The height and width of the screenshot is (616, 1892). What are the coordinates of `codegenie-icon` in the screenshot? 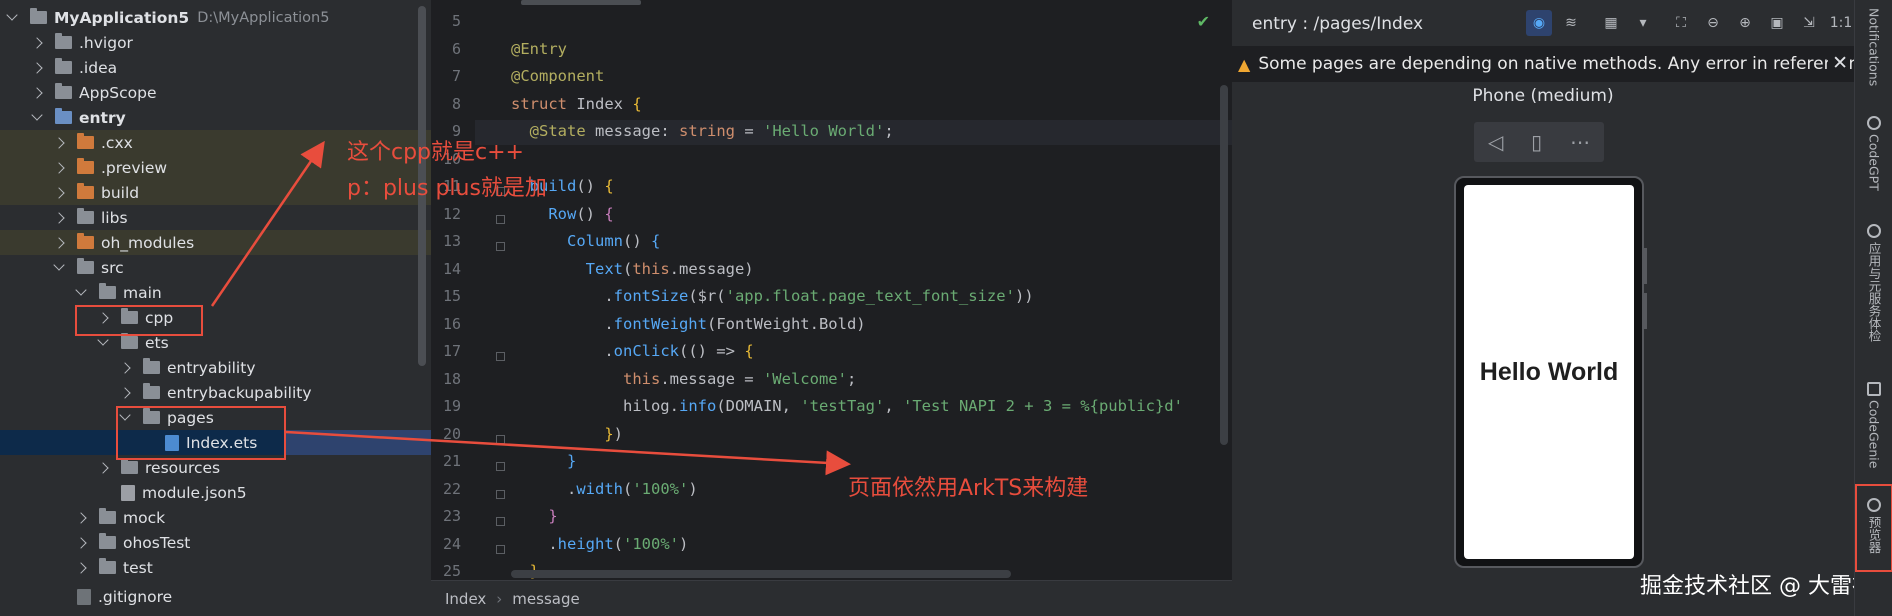 It's located at (1874, 389).